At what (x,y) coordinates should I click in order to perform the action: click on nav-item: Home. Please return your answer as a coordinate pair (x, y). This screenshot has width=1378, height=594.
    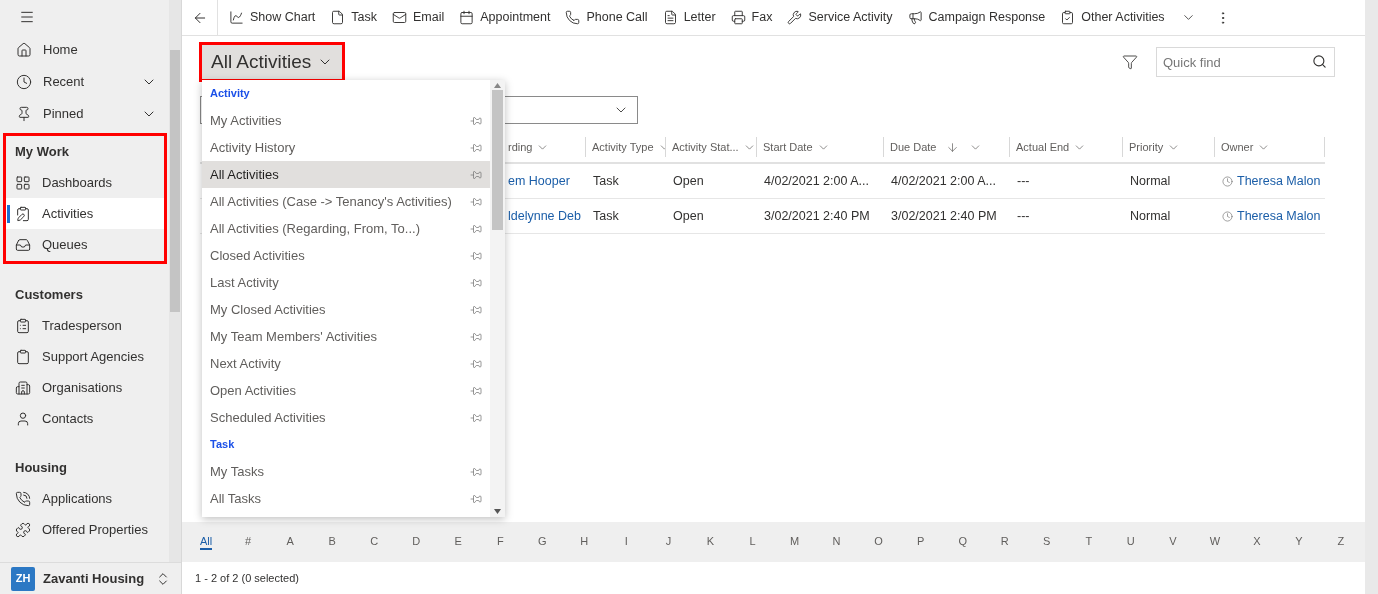
    Looking at the image, I should click on (86, 50).